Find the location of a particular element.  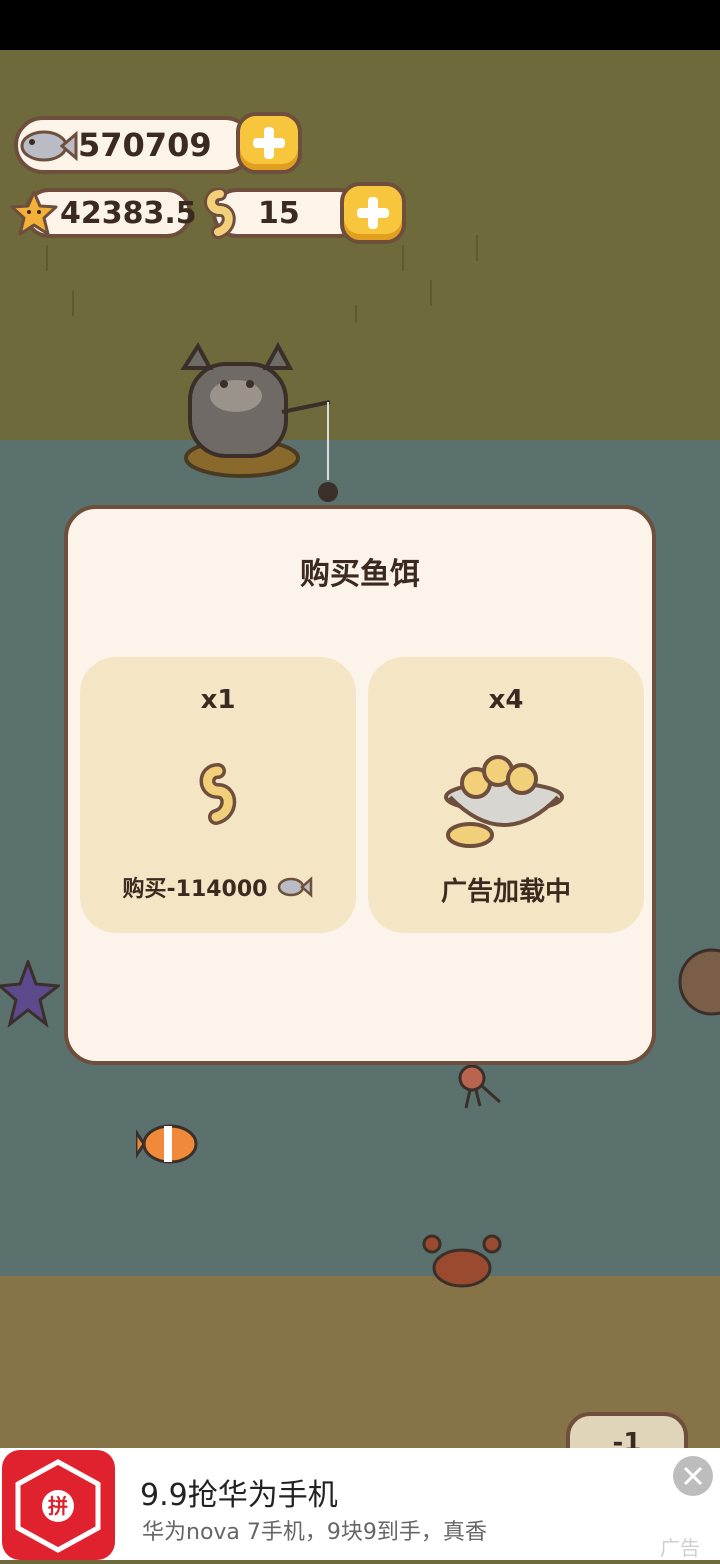

ad-title: 9.9抢华为手机 is located at coordinates (239, 1492).